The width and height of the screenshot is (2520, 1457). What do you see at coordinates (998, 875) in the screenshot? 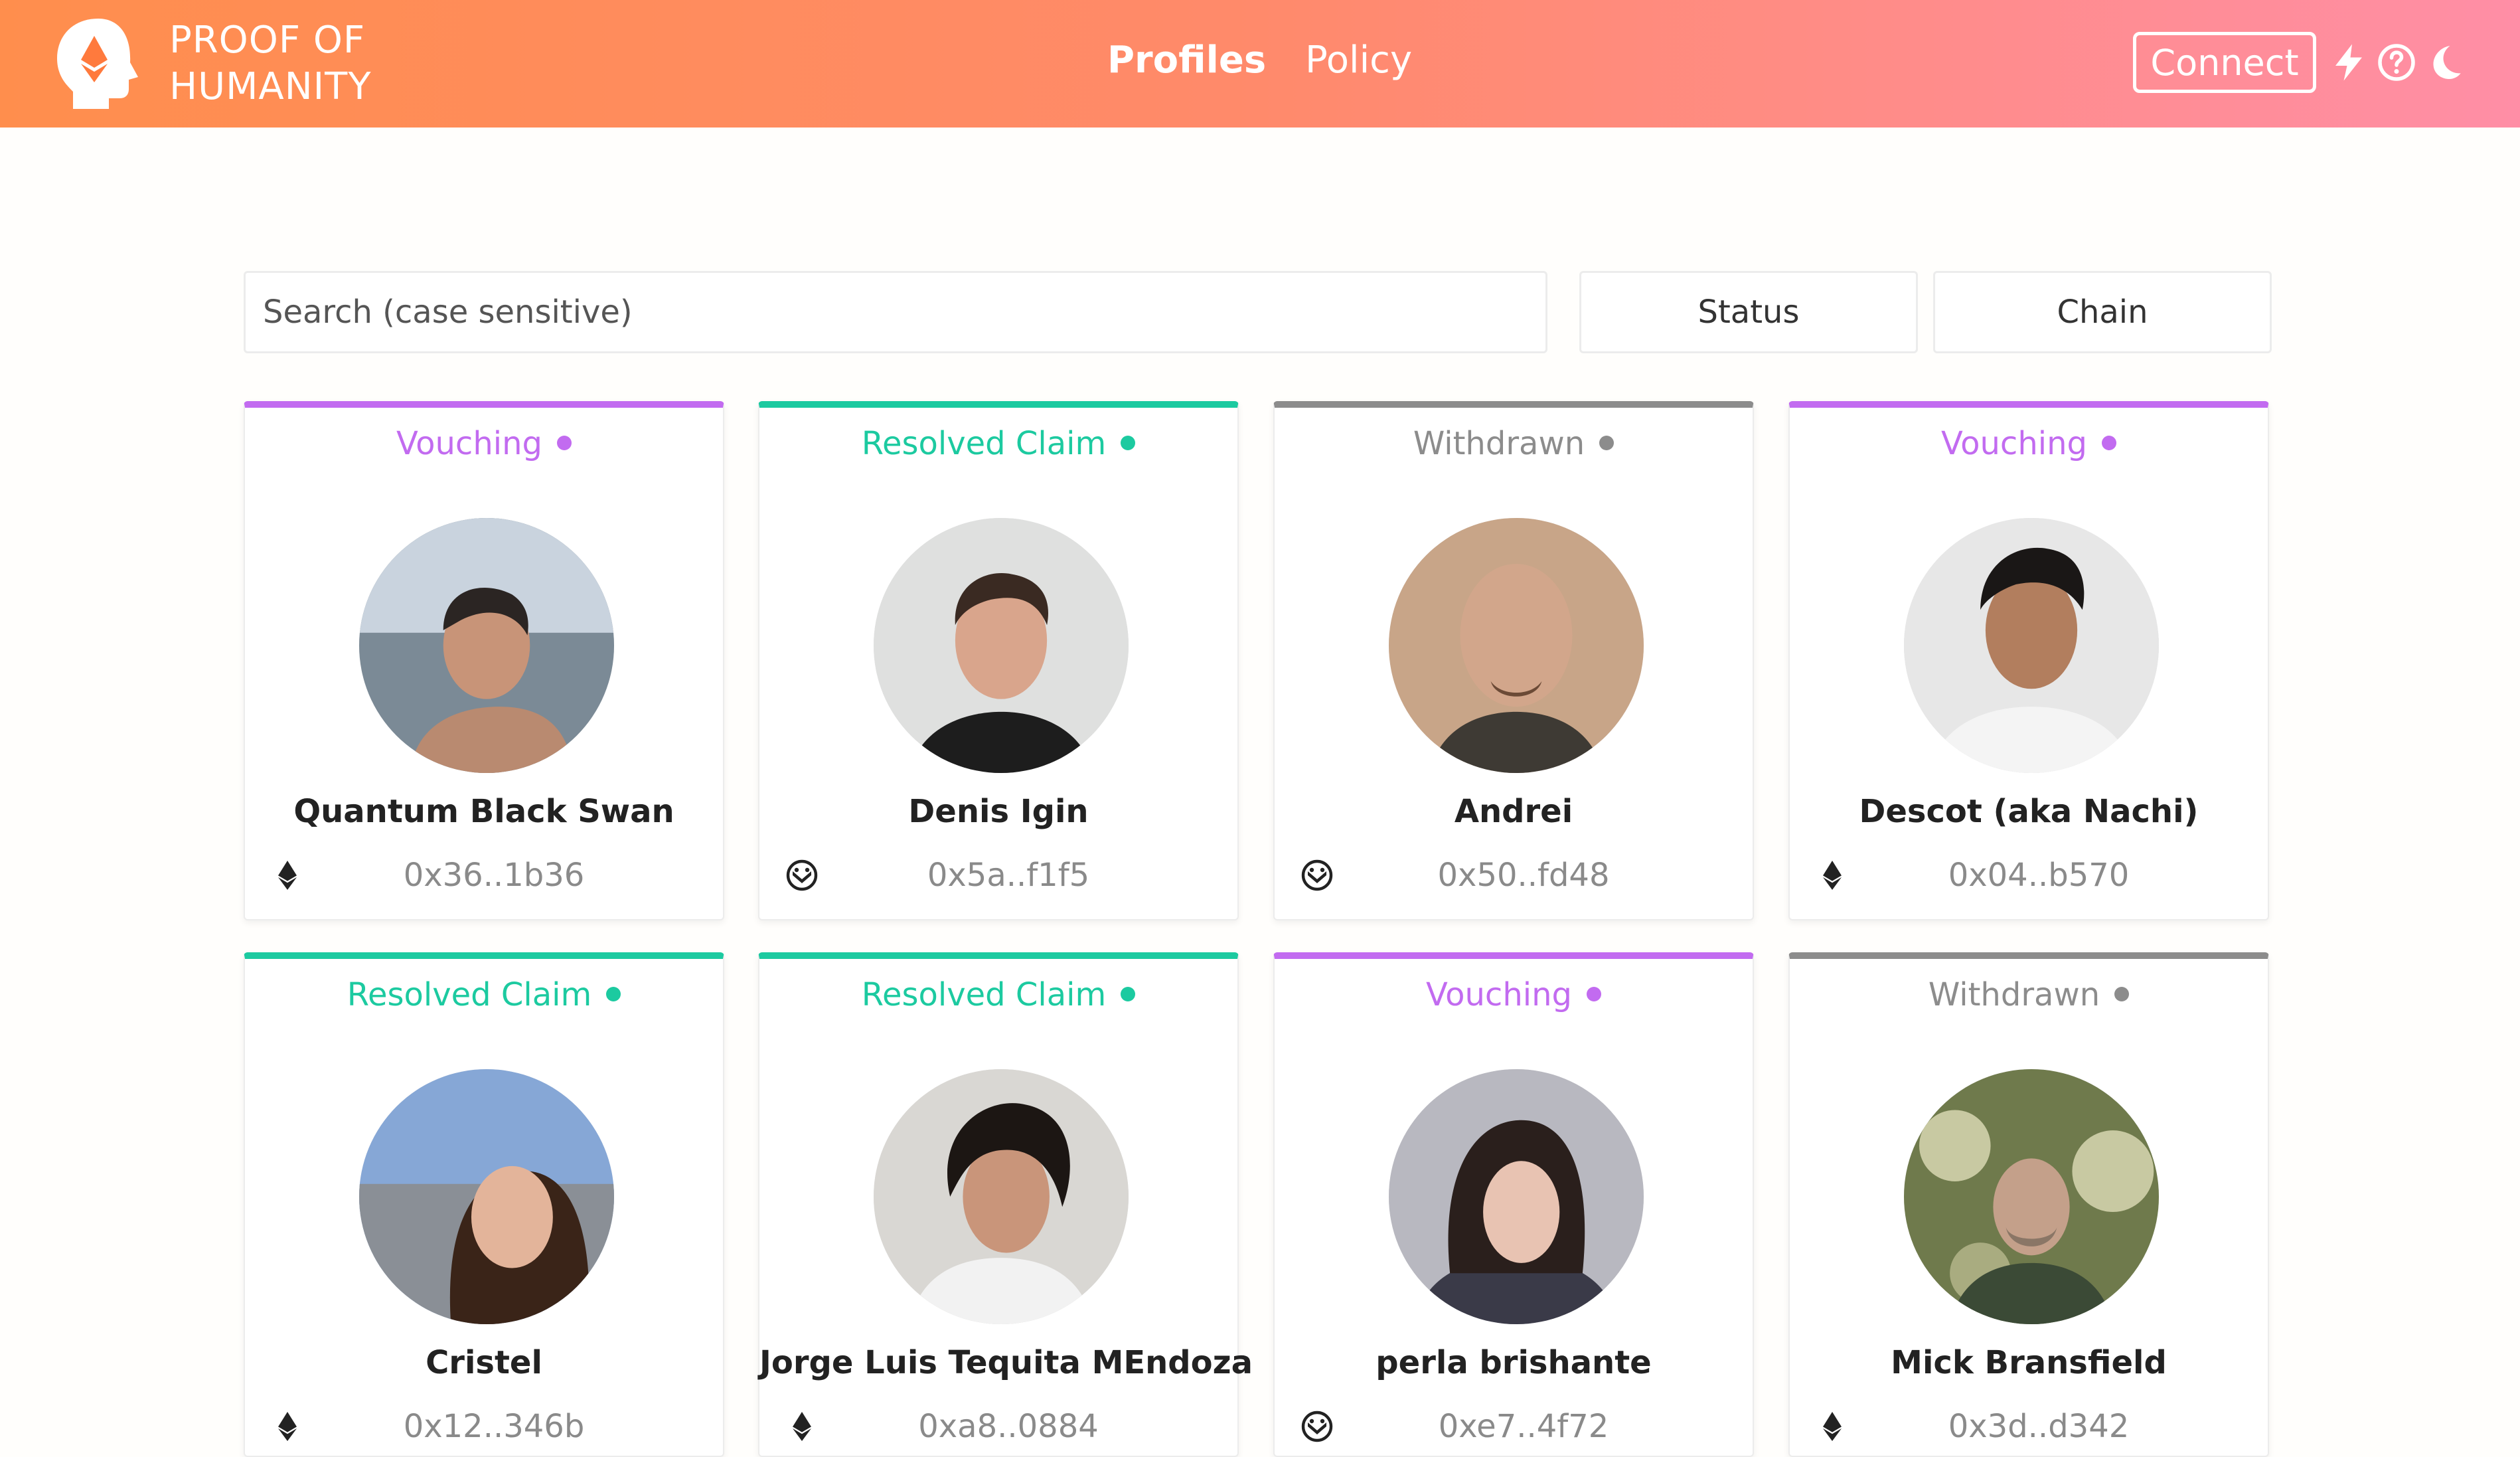
I see `wallet-address: 0x5a..f1f5` at bounding box center [998, 875].